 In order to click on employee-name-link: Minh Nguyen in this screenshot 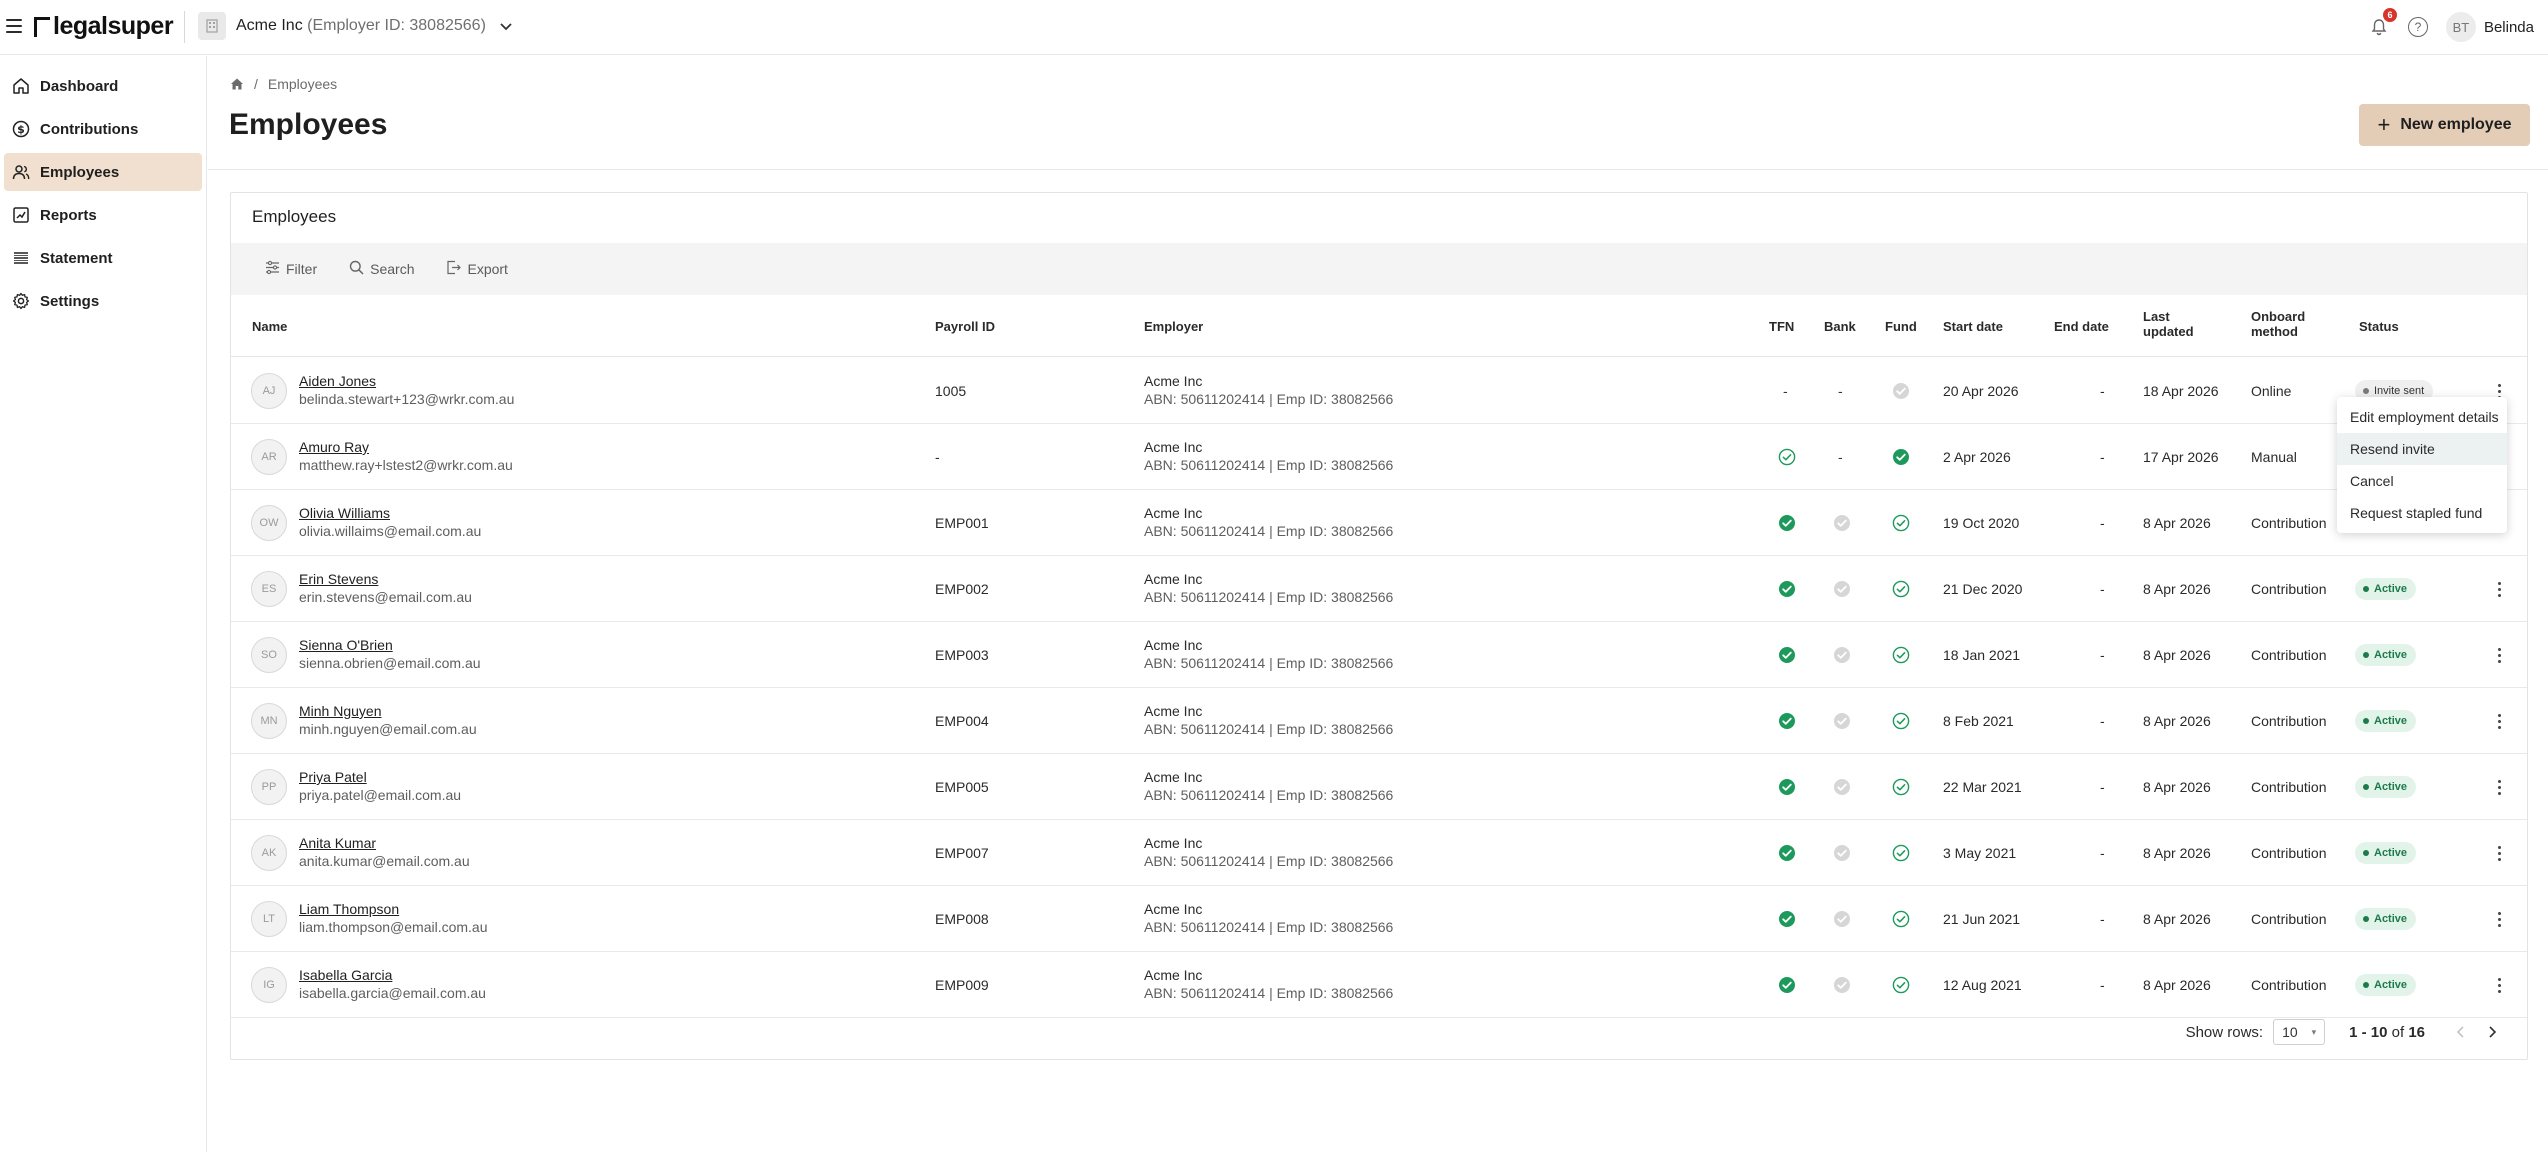, I will do `click(388, 711)`.